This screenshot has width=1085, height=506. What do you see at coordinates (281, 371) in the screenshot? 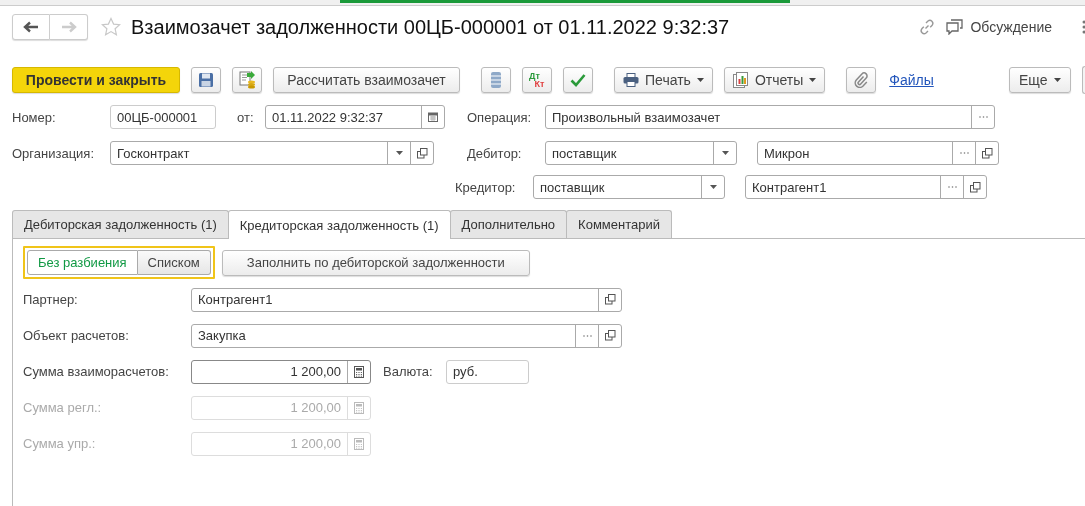
I see `amount-field: 1 200,00` at bounding box center [281, 371].